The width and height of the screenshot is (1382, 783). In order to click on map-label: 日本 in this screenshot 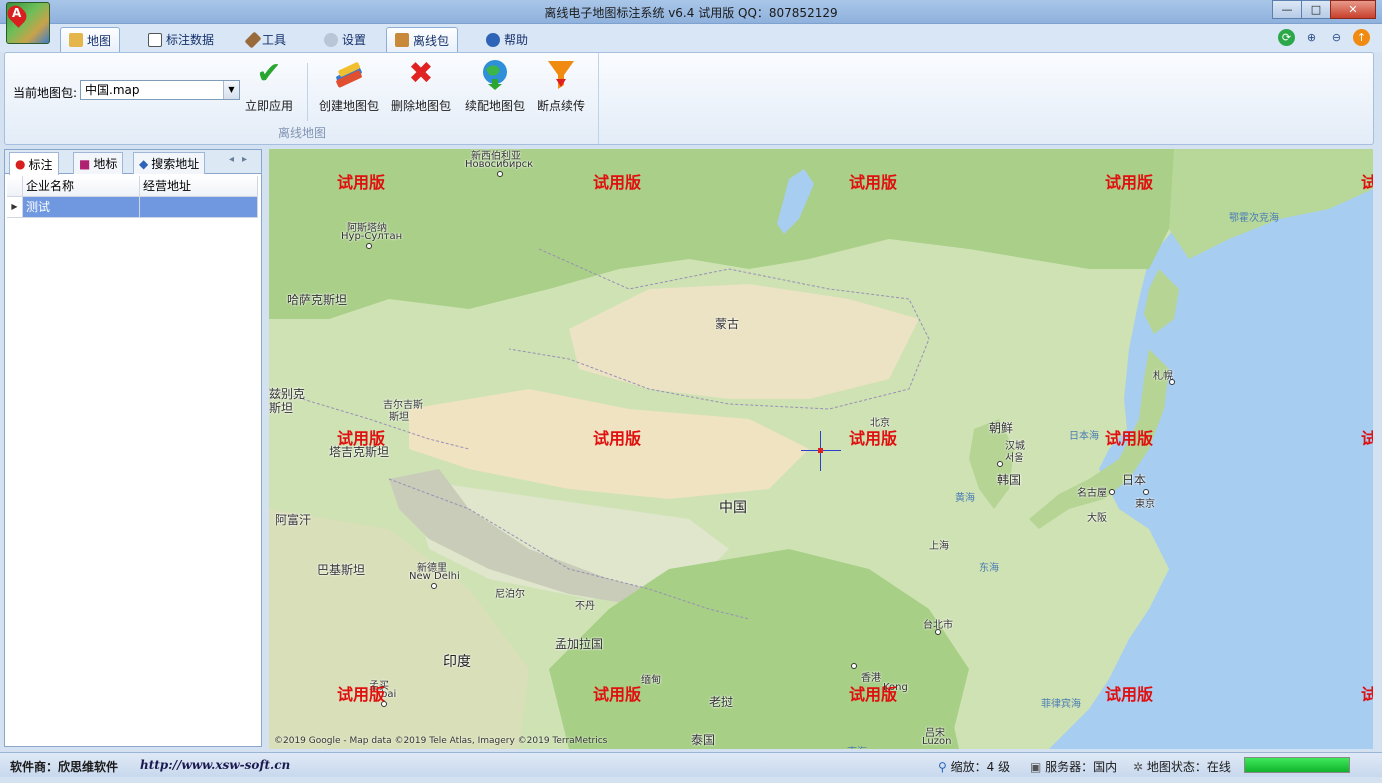, I will do `click(1134, 480)`.